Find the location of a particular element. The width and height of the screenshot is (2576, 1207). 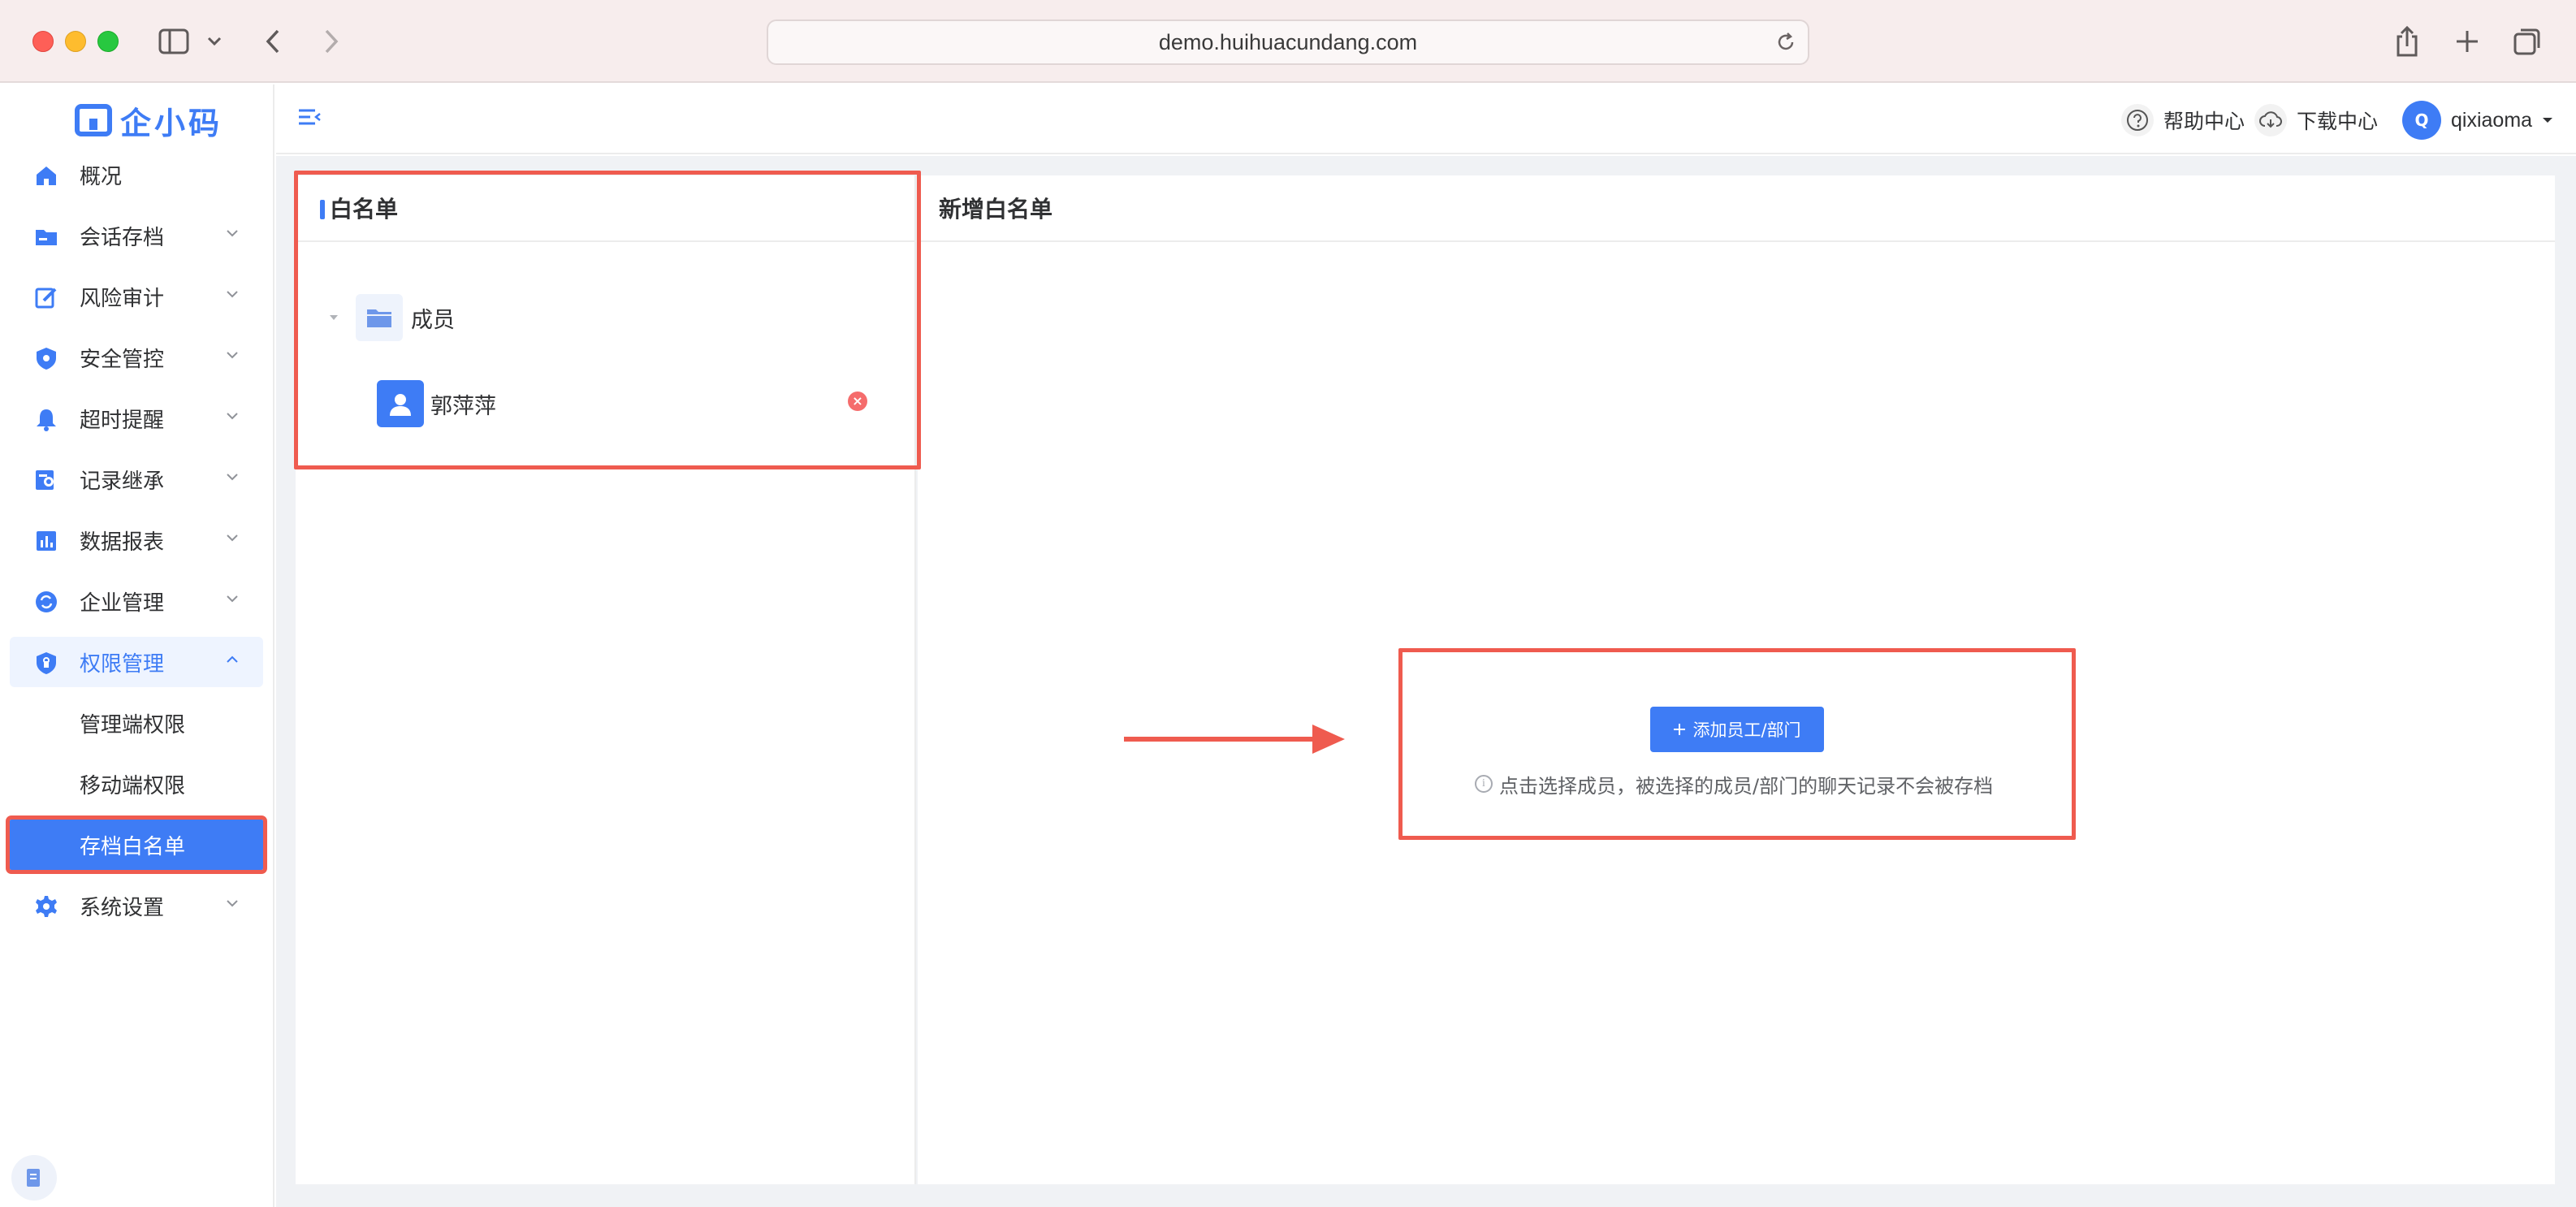

share-icon is located at coordinates (2407, 41).